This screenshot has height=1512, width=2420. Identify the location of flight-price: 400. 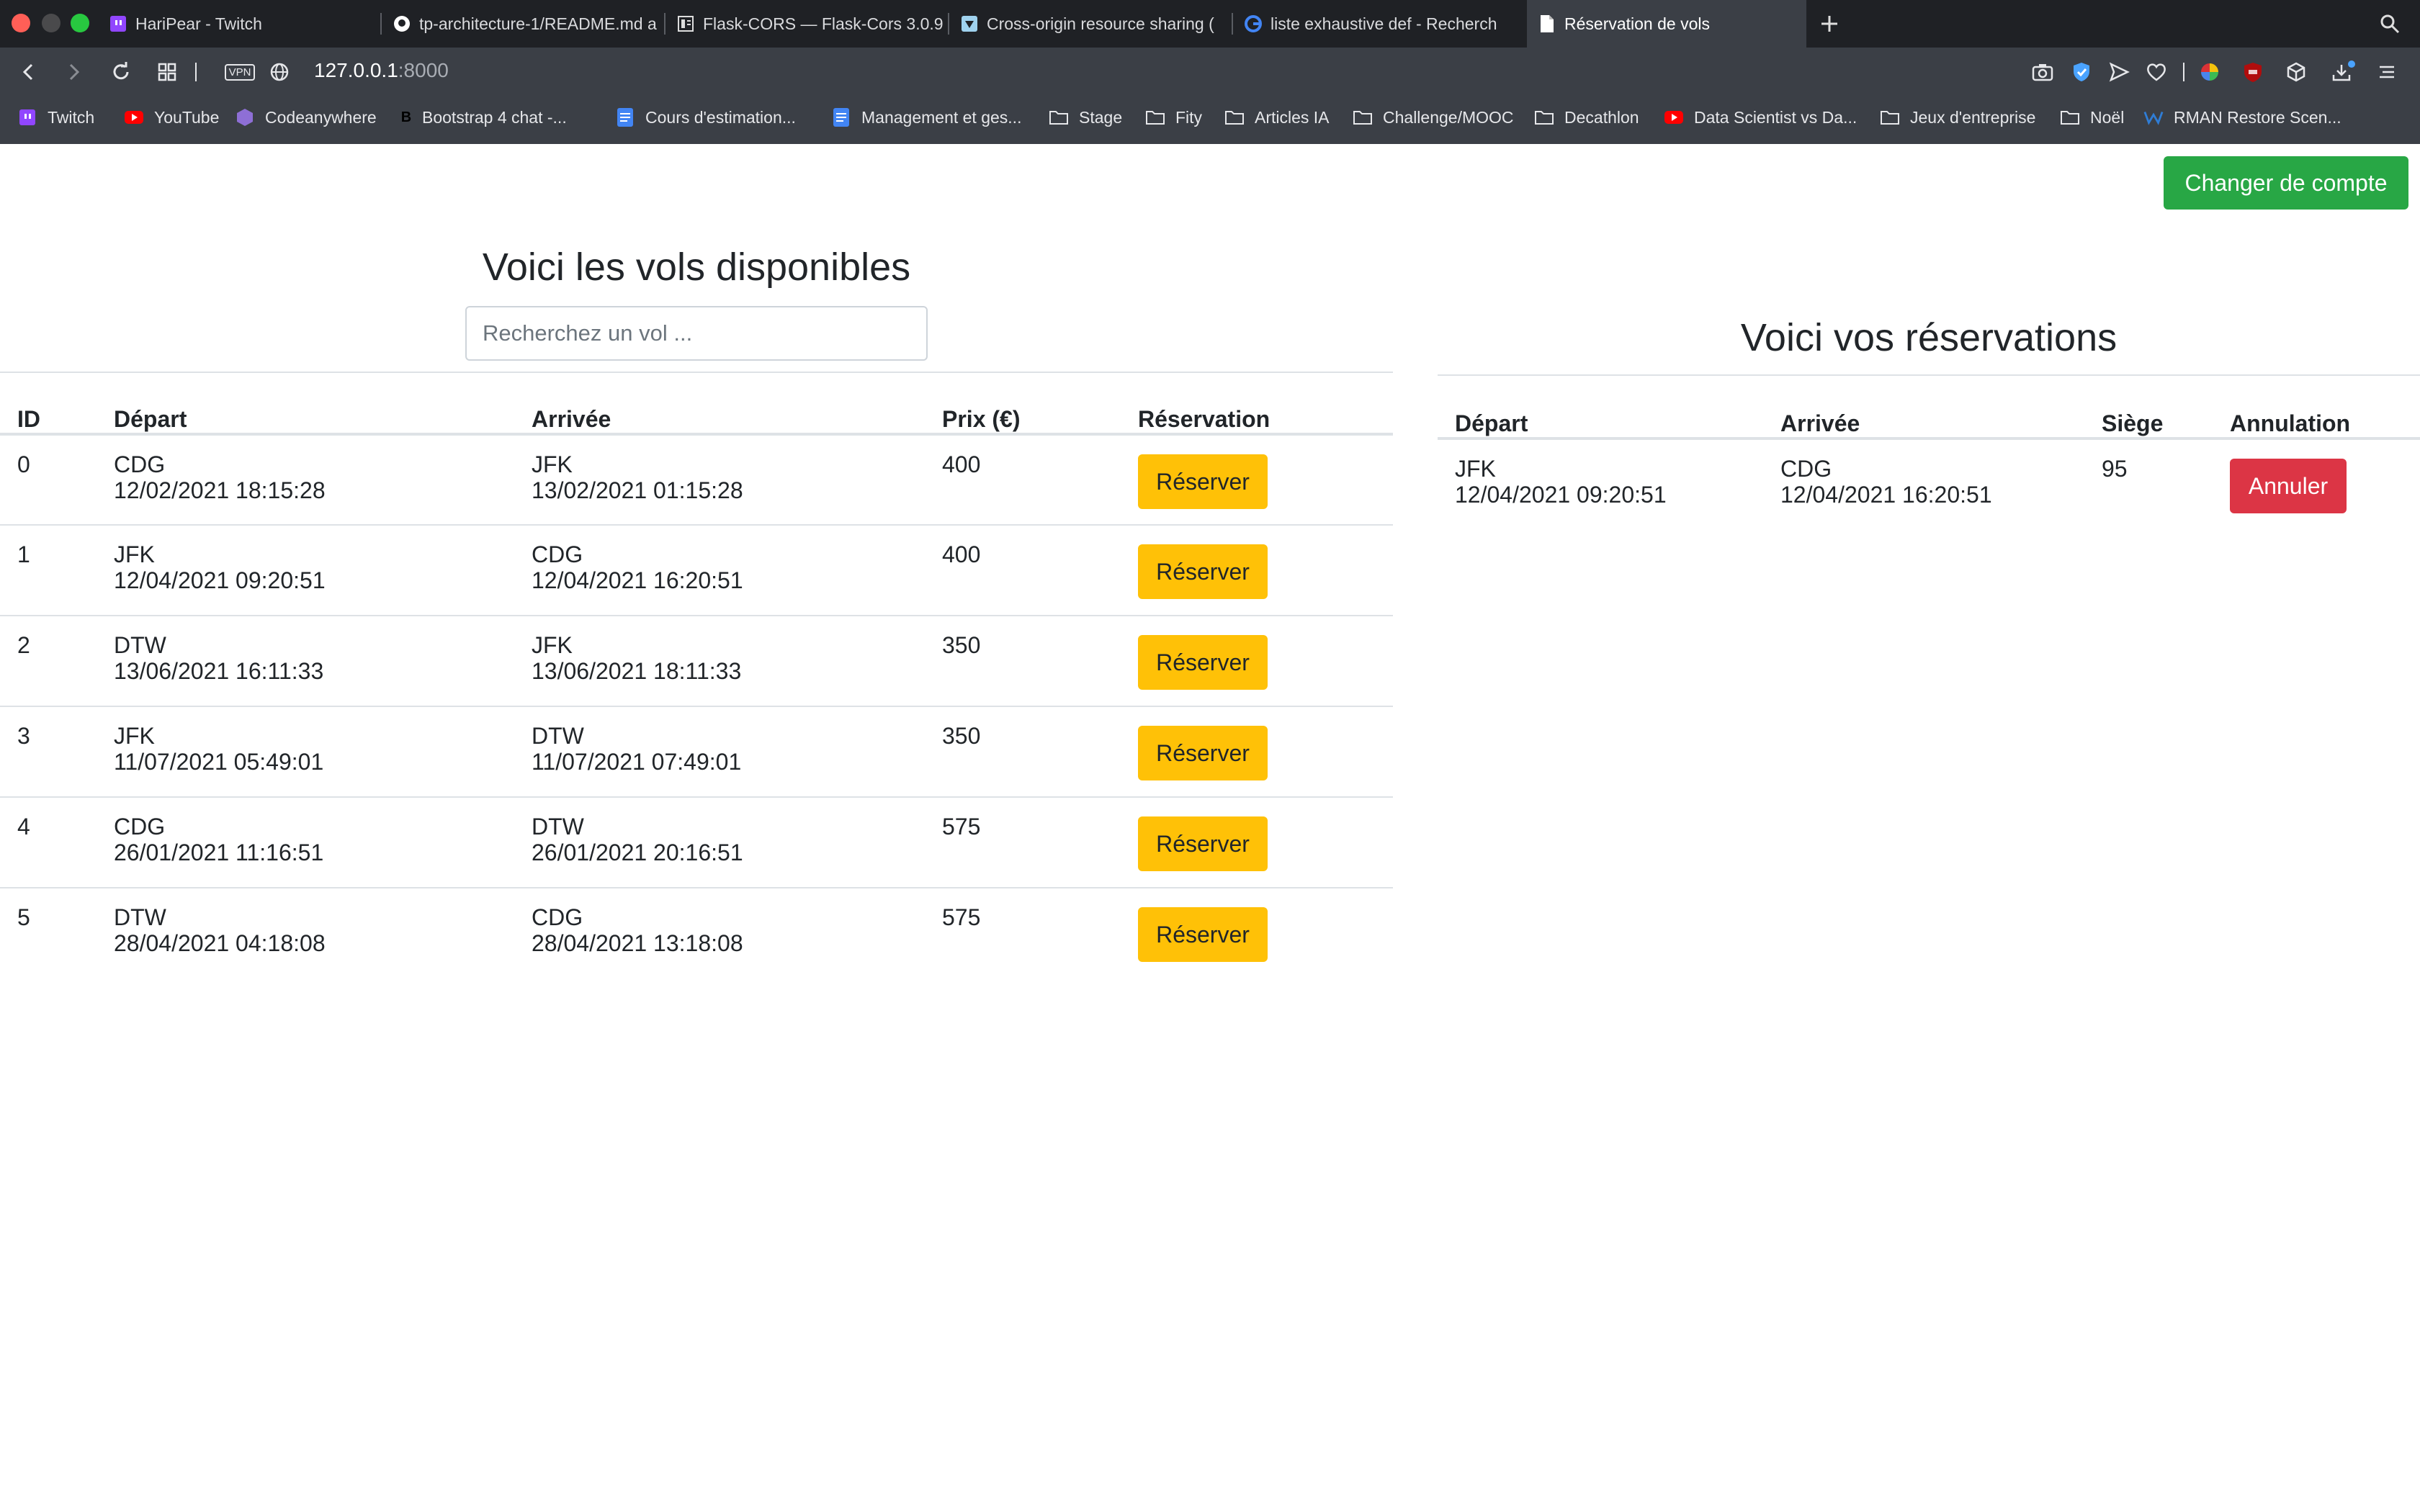
(961, 464).